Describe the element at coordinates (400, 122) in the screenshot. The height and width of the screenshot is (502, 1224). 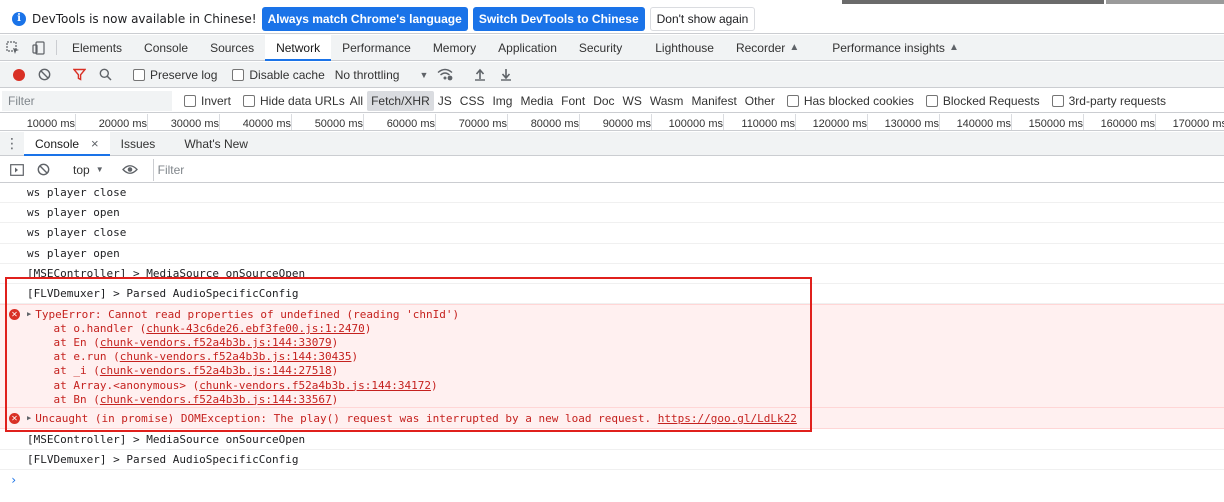
I see `timeline-tick: 60000 ms` at that location.